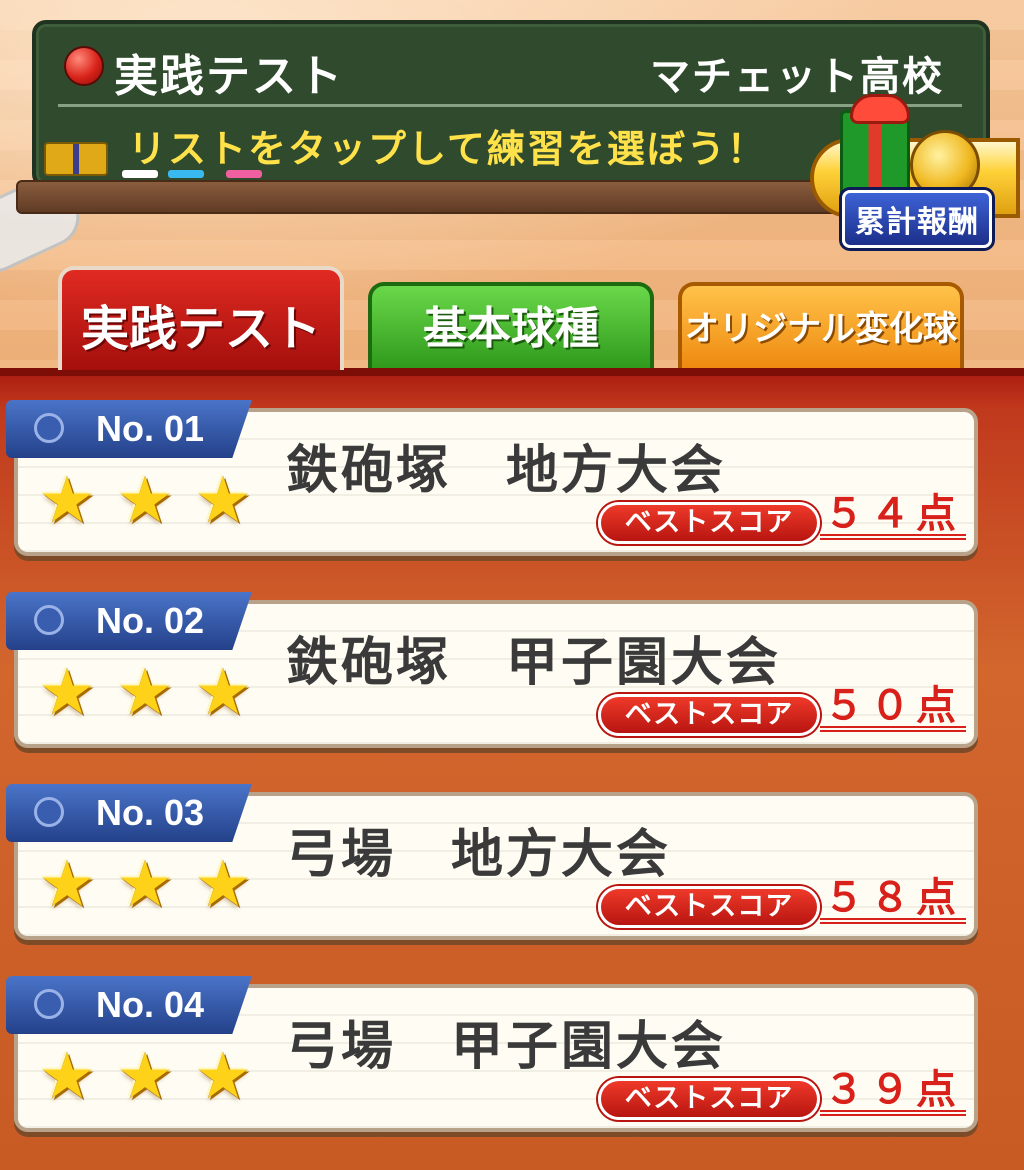  Describe the element at coordinates (84, 66) in the screenshot. I see `red-dot-icon` at that location.